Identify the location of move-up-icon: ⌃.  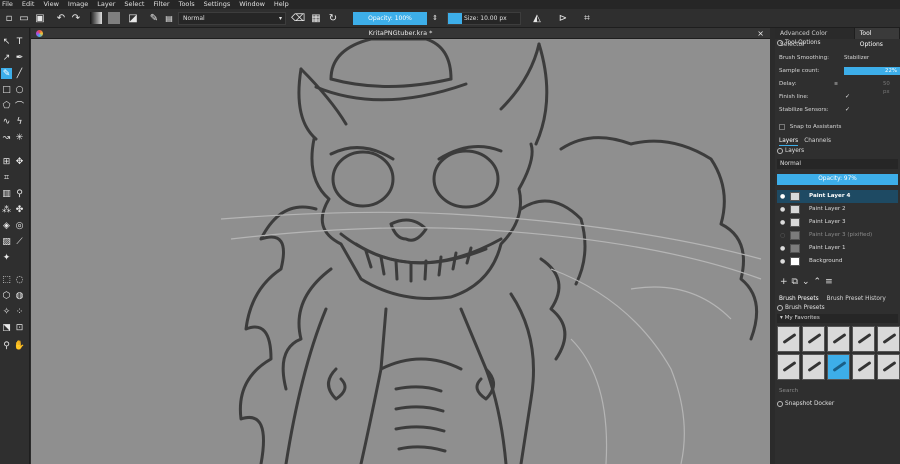
(818, 282).